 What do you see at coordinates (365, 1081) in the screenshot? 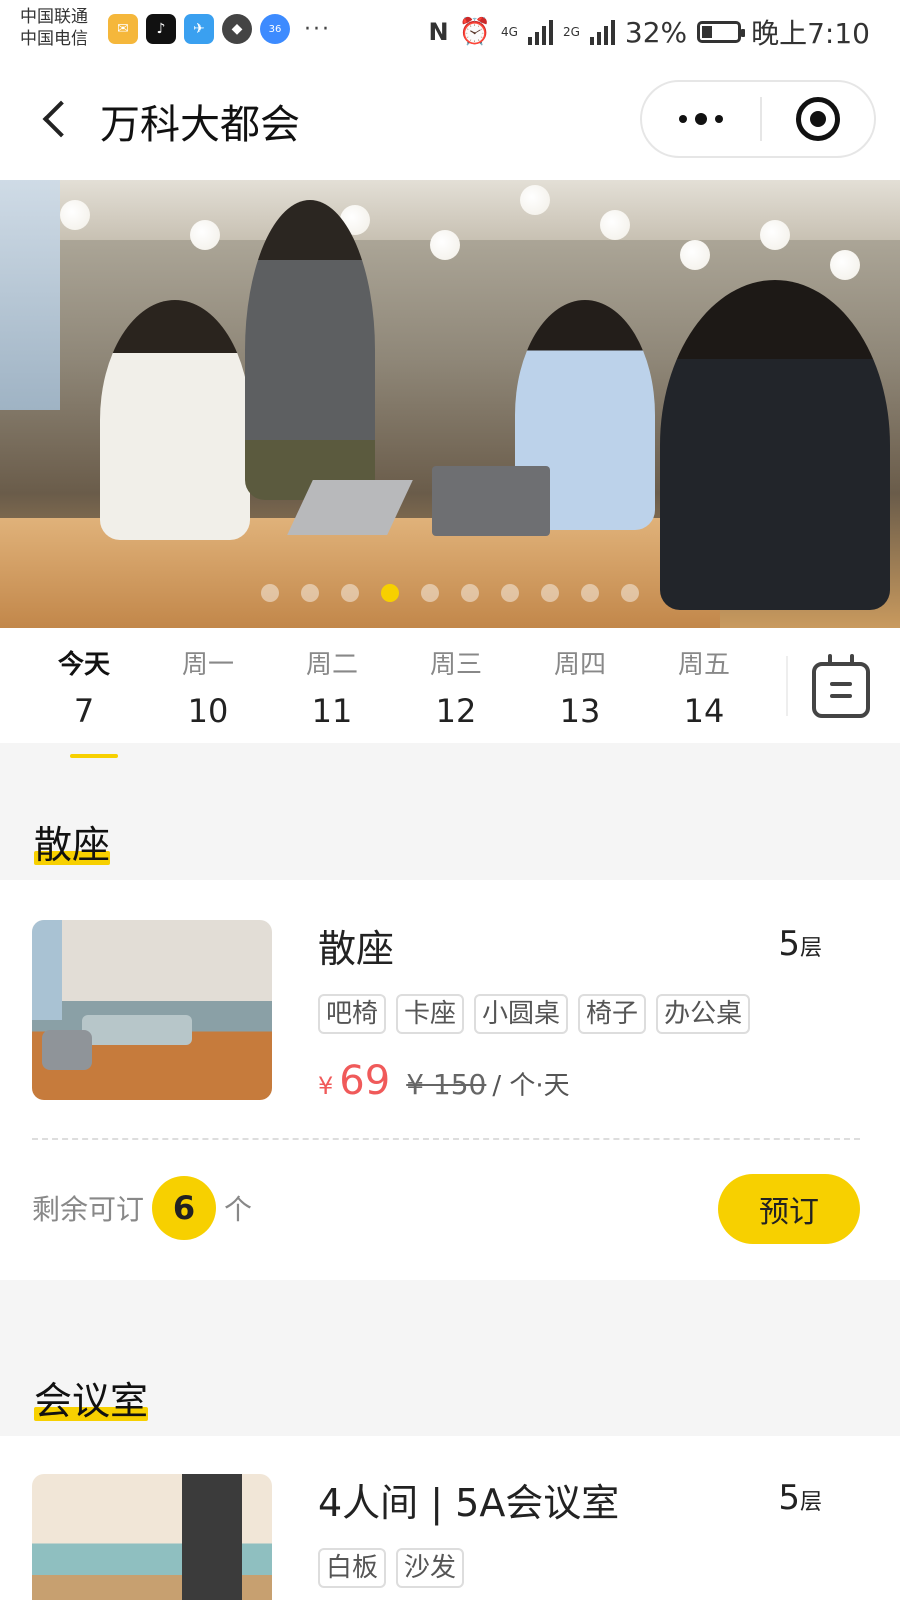
I see `current-price: 69` at bounding box center [365, 1081].